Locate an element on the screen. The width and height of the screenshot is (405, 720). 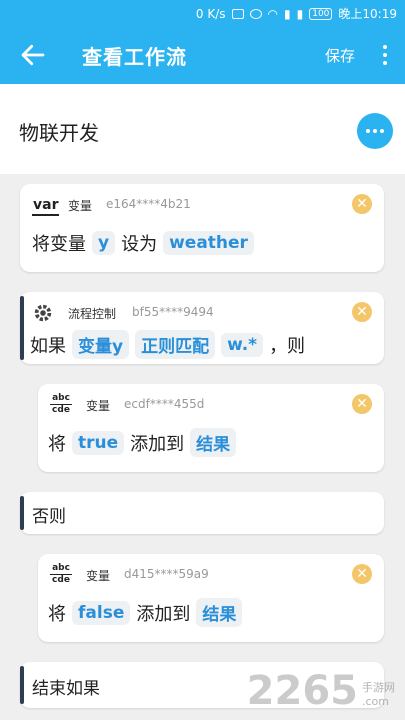
block-else: 否则 is located at coordinates (202, 513).